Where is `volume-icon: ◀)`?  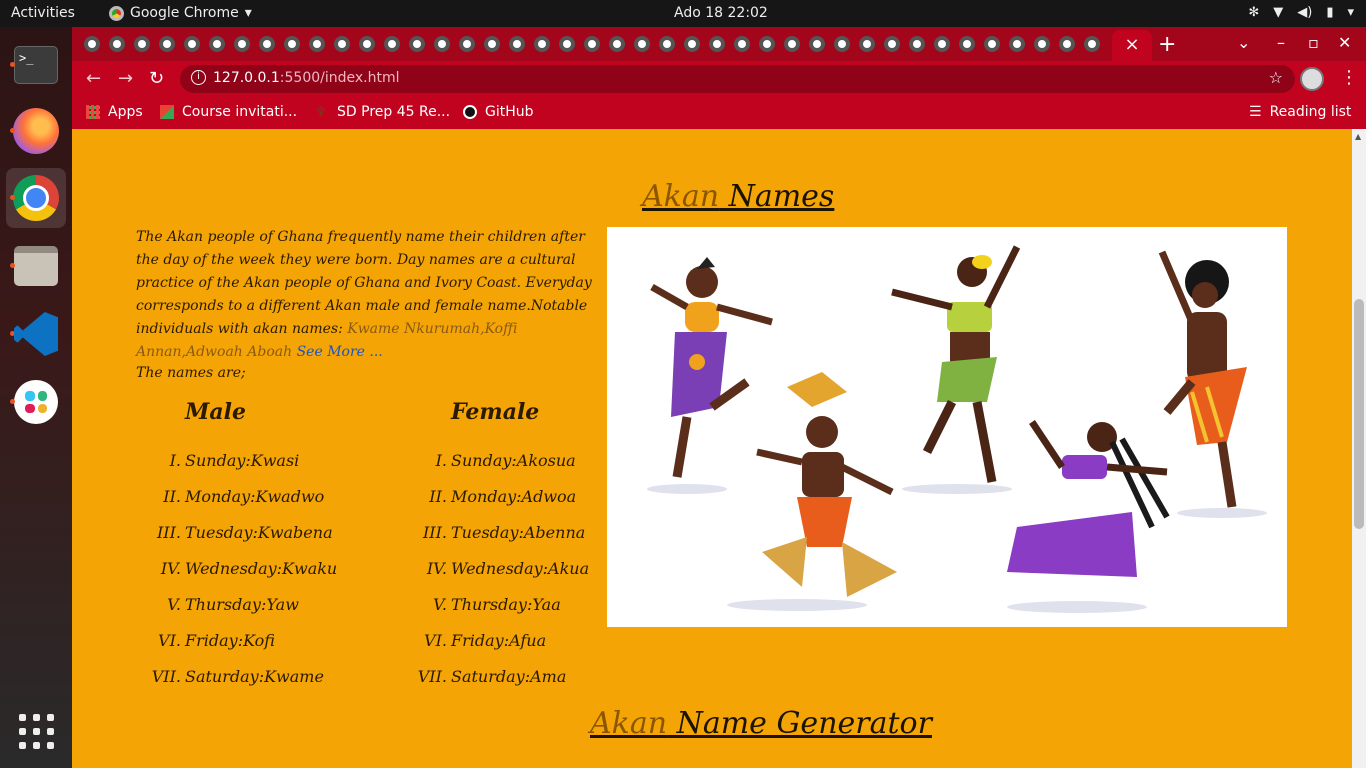
volume-icon: ◀) is located at coordinates (1304, 12).